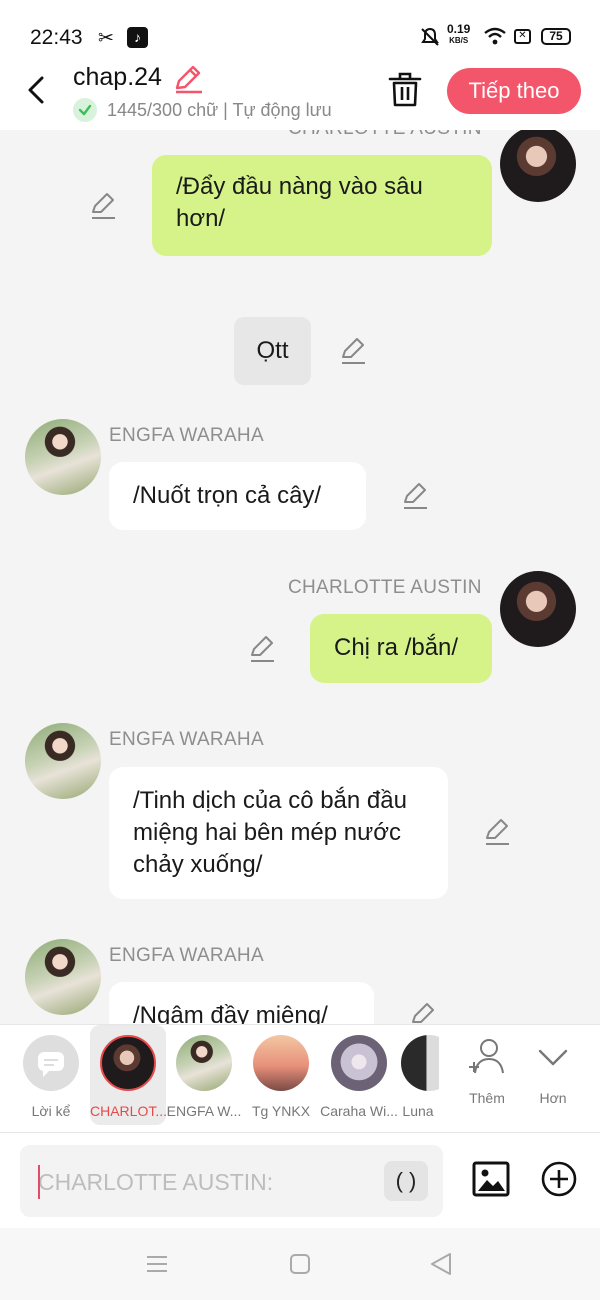 The width and height of the screenshot is (600, 1300). What do you see at coordinates (487, 1098) in the screenshot?
I see `add-label: Thêm` at bounding box center [487, 1098].